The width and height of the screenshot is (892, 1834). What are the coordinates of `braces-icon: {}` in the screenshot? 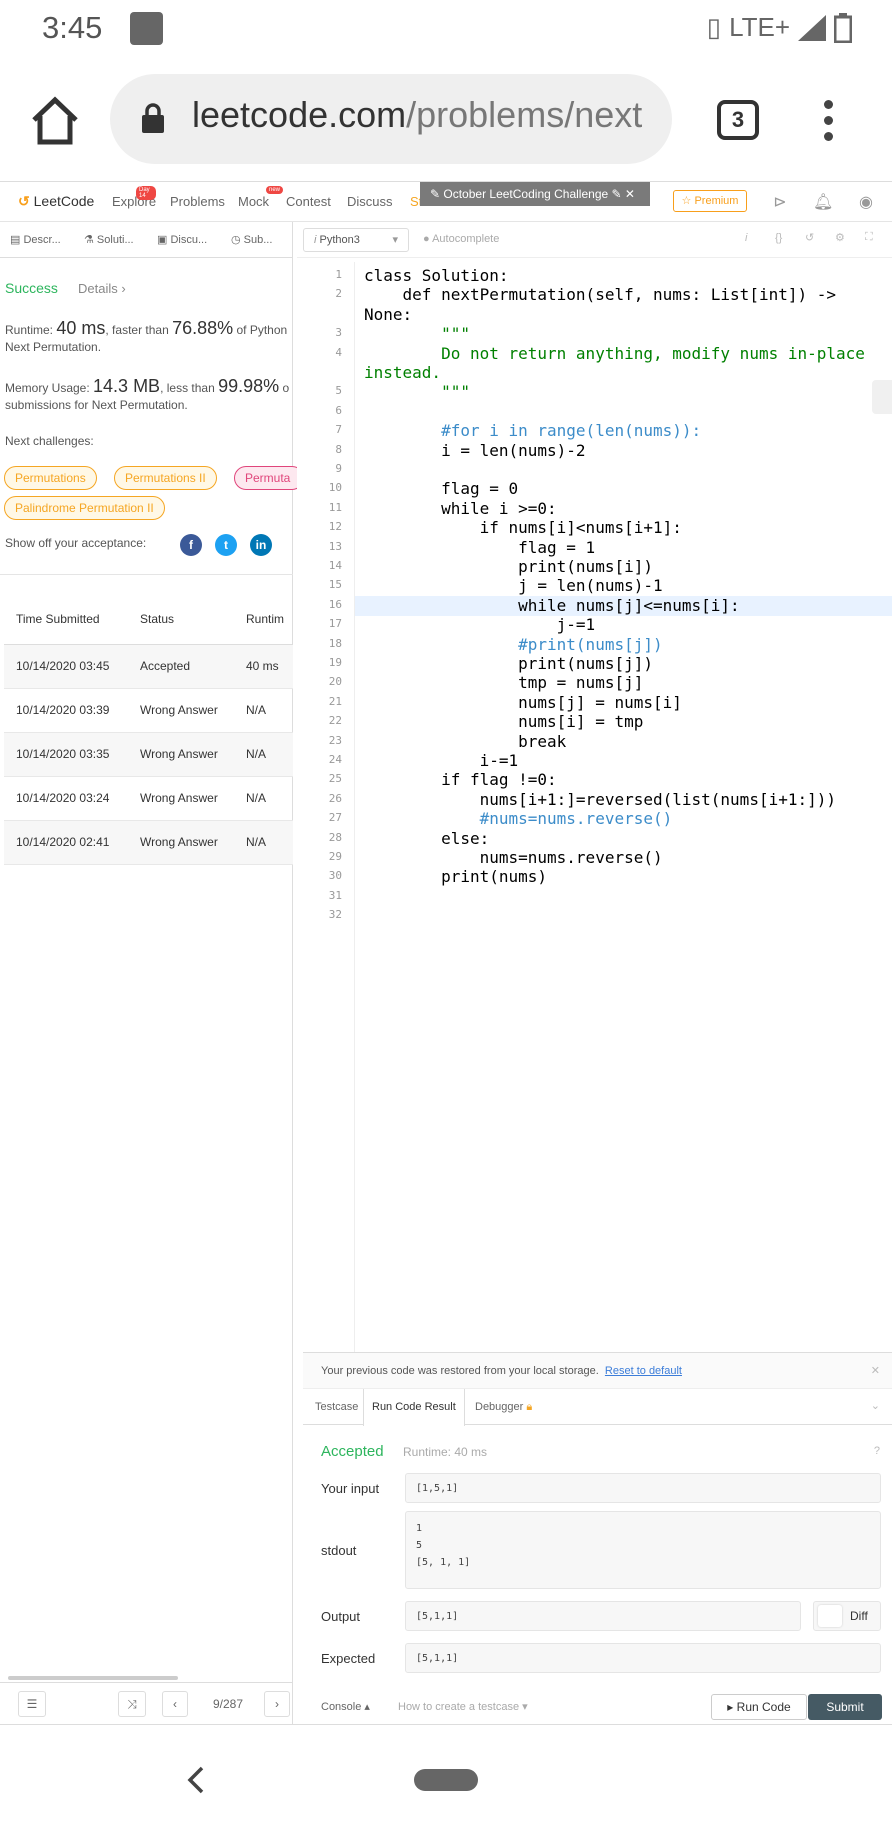 It's located at (778, 238).